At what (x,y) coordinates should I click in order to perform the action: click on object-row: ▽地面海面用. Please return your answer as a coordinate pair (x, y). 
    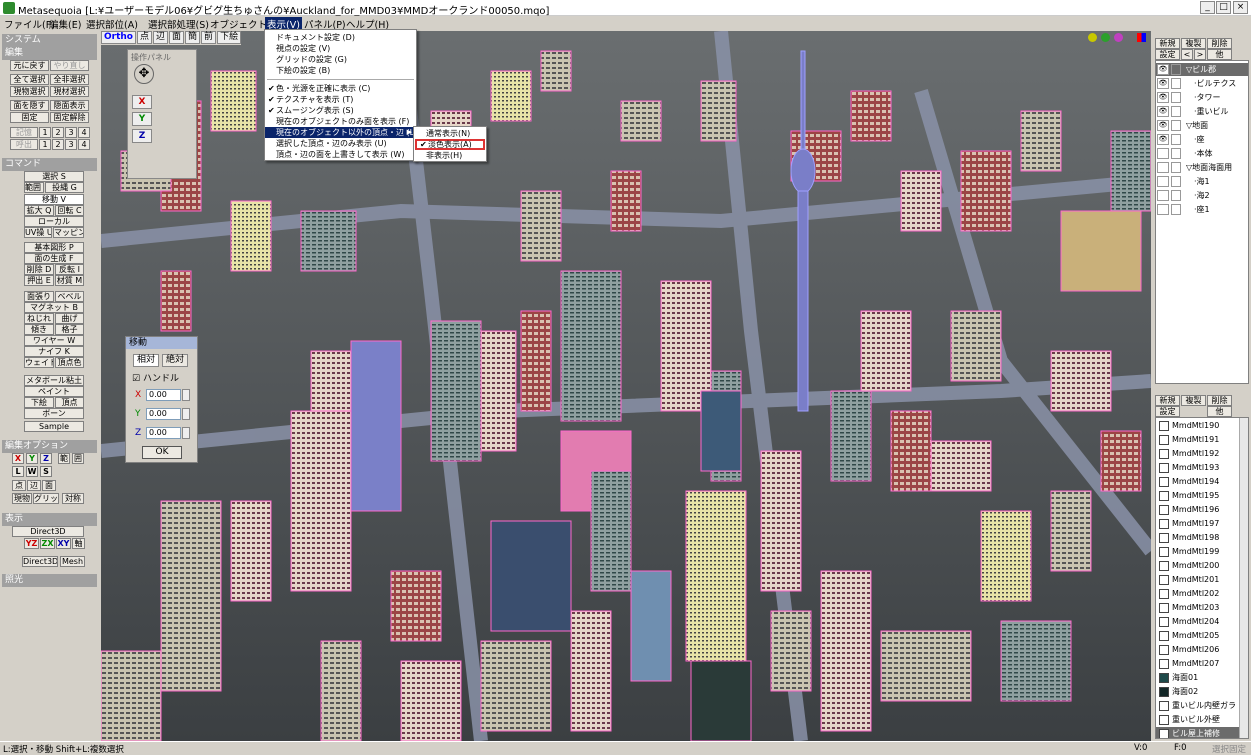
    Looking at the image, I should click on (1202, 167).